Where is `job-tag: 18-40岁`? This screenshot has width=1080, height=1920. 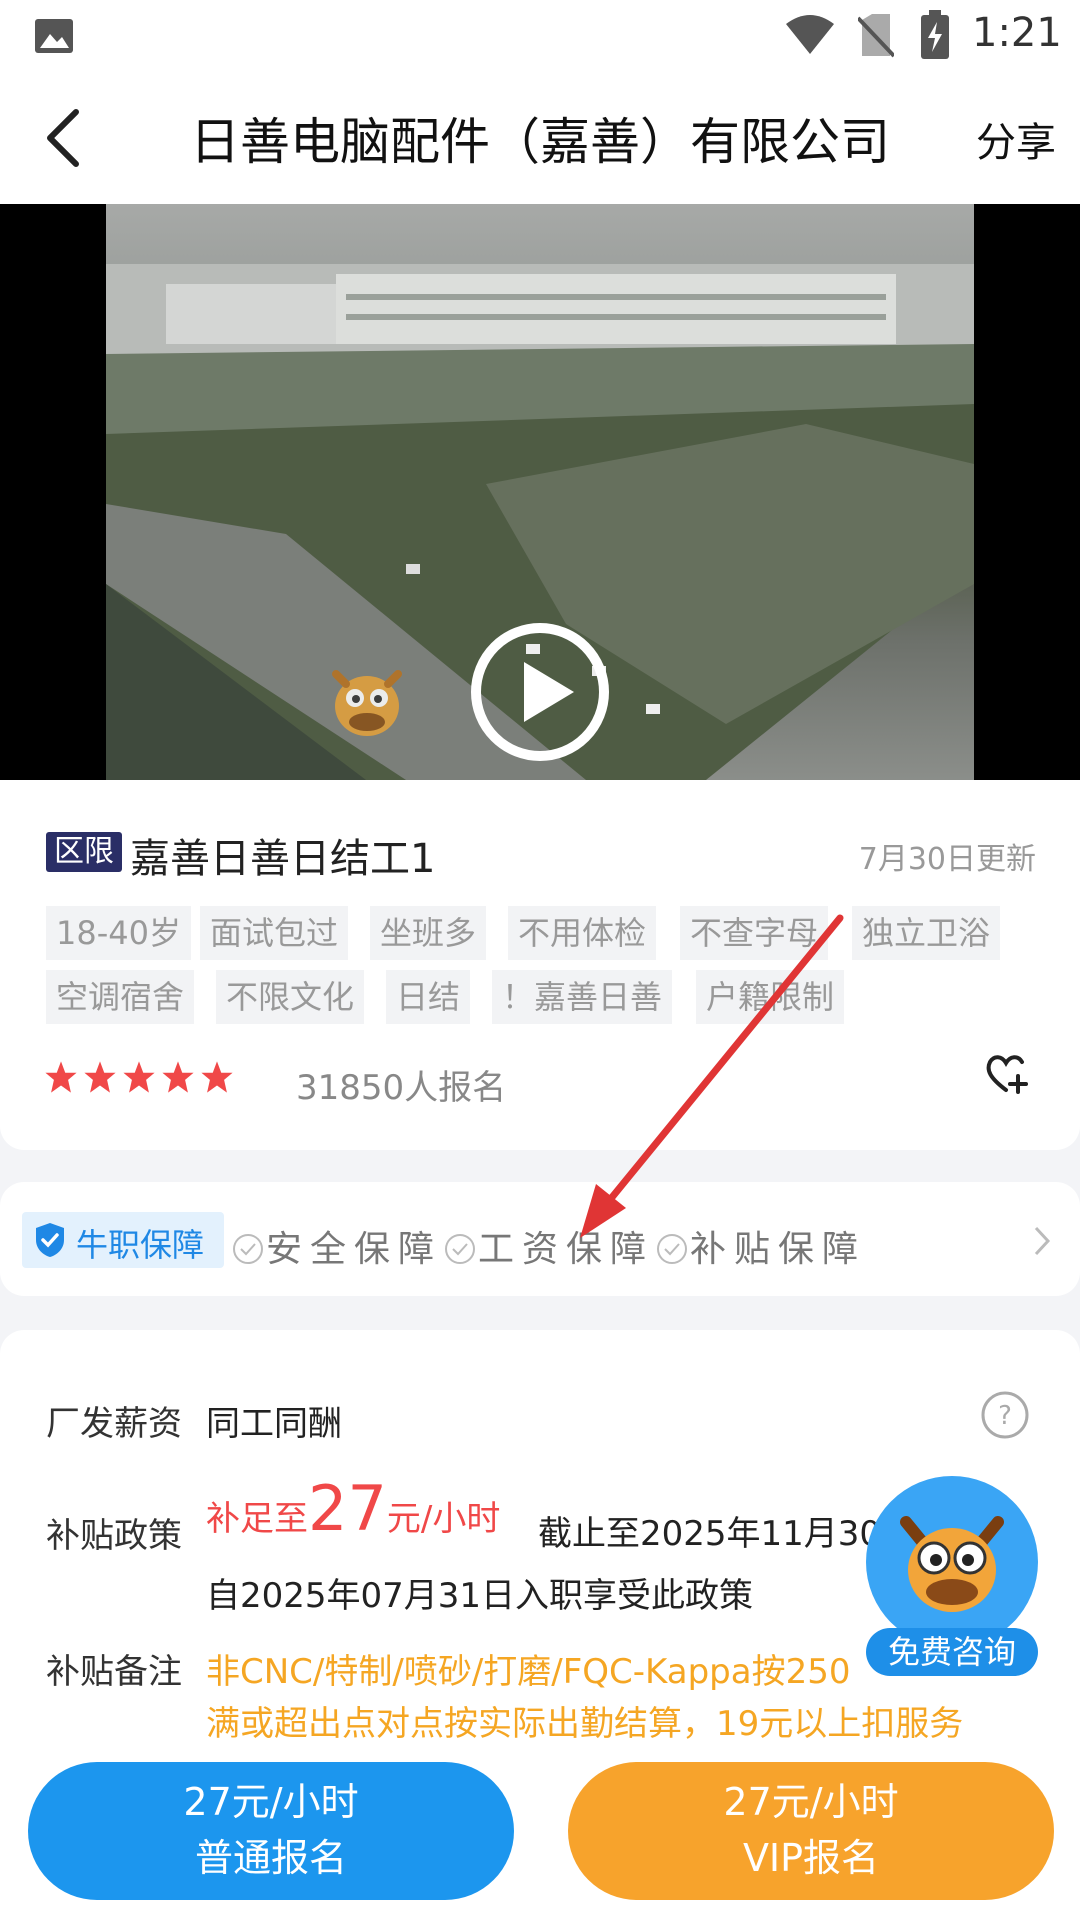 job-tag: 18-40岁 is located at coordinates (118, 933).